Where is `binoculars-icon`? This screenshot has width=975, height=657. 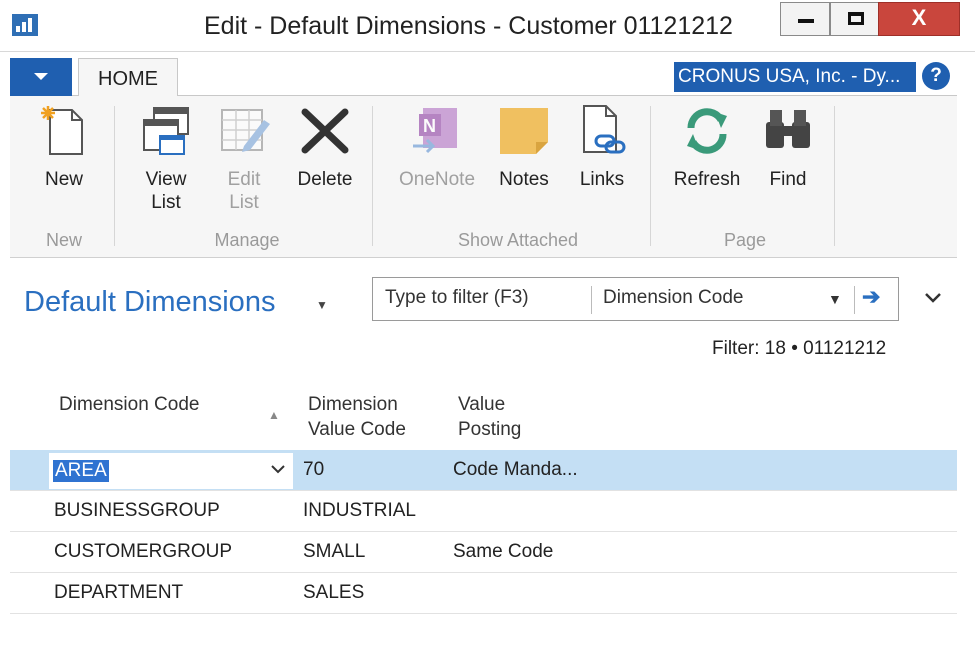
binoculars-icon is located at coordinates (788, 130).